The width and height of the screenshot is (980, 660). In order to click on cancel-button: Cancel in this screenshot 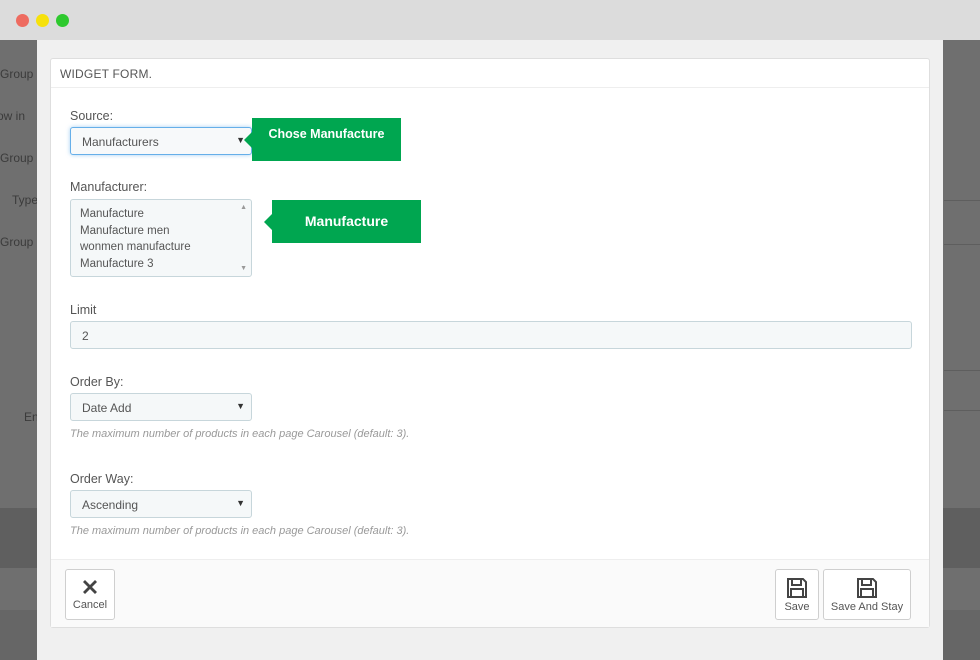, I will do `click(90, 594)`.